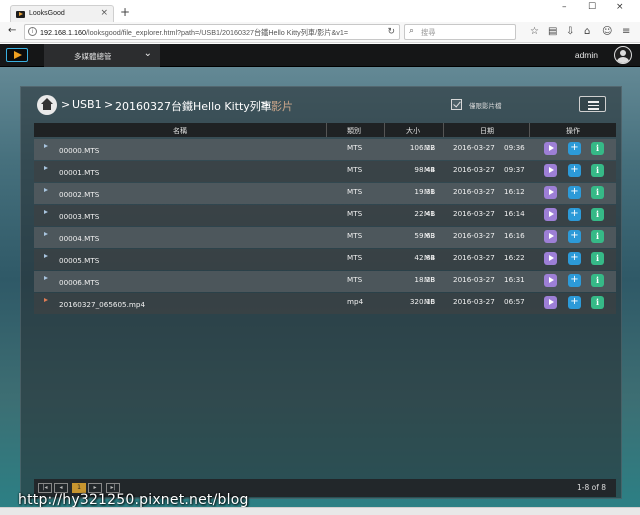 The height and width of the screenshot is (515, 640). I want to click on menu-icon: ≡, so click(626, 31).